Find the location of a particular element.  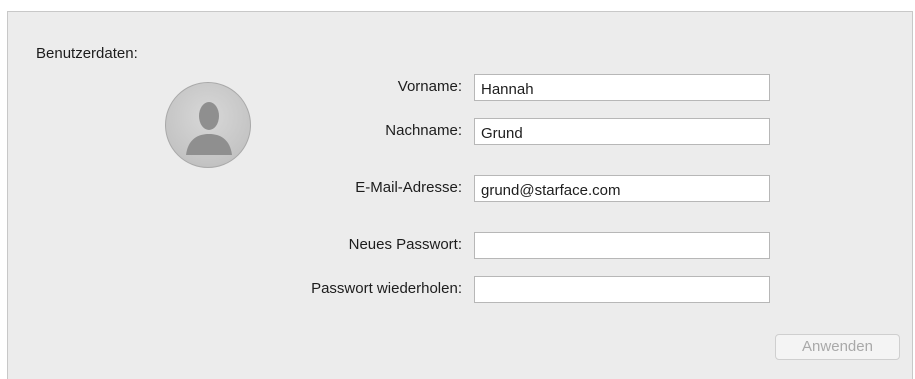

repeat-password-label: Passwort wiederholen: is located at coordinates (386, 288).